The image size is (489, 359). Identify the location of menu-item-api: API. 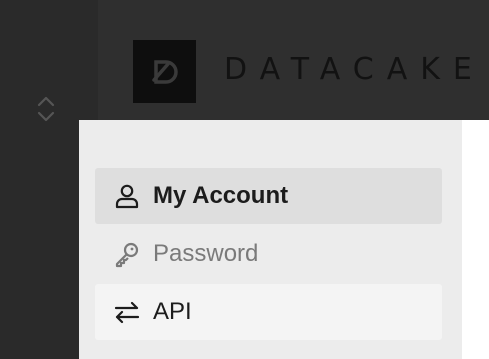
(268, 312).